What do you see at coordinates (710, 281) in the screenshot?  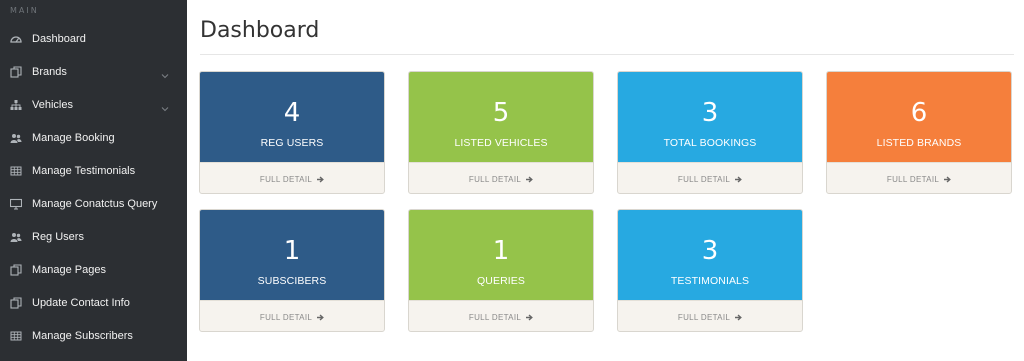 I see `stat-label: TESTIMONIALS` at bounding box center [710, 281].